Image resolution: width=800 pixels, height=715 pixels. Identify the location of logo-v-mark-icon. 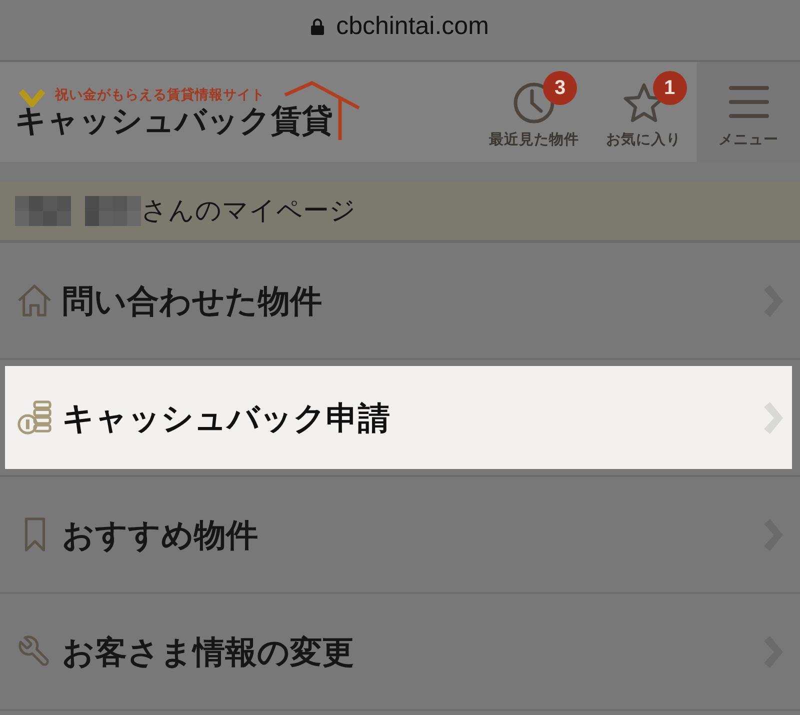
(32, 98).